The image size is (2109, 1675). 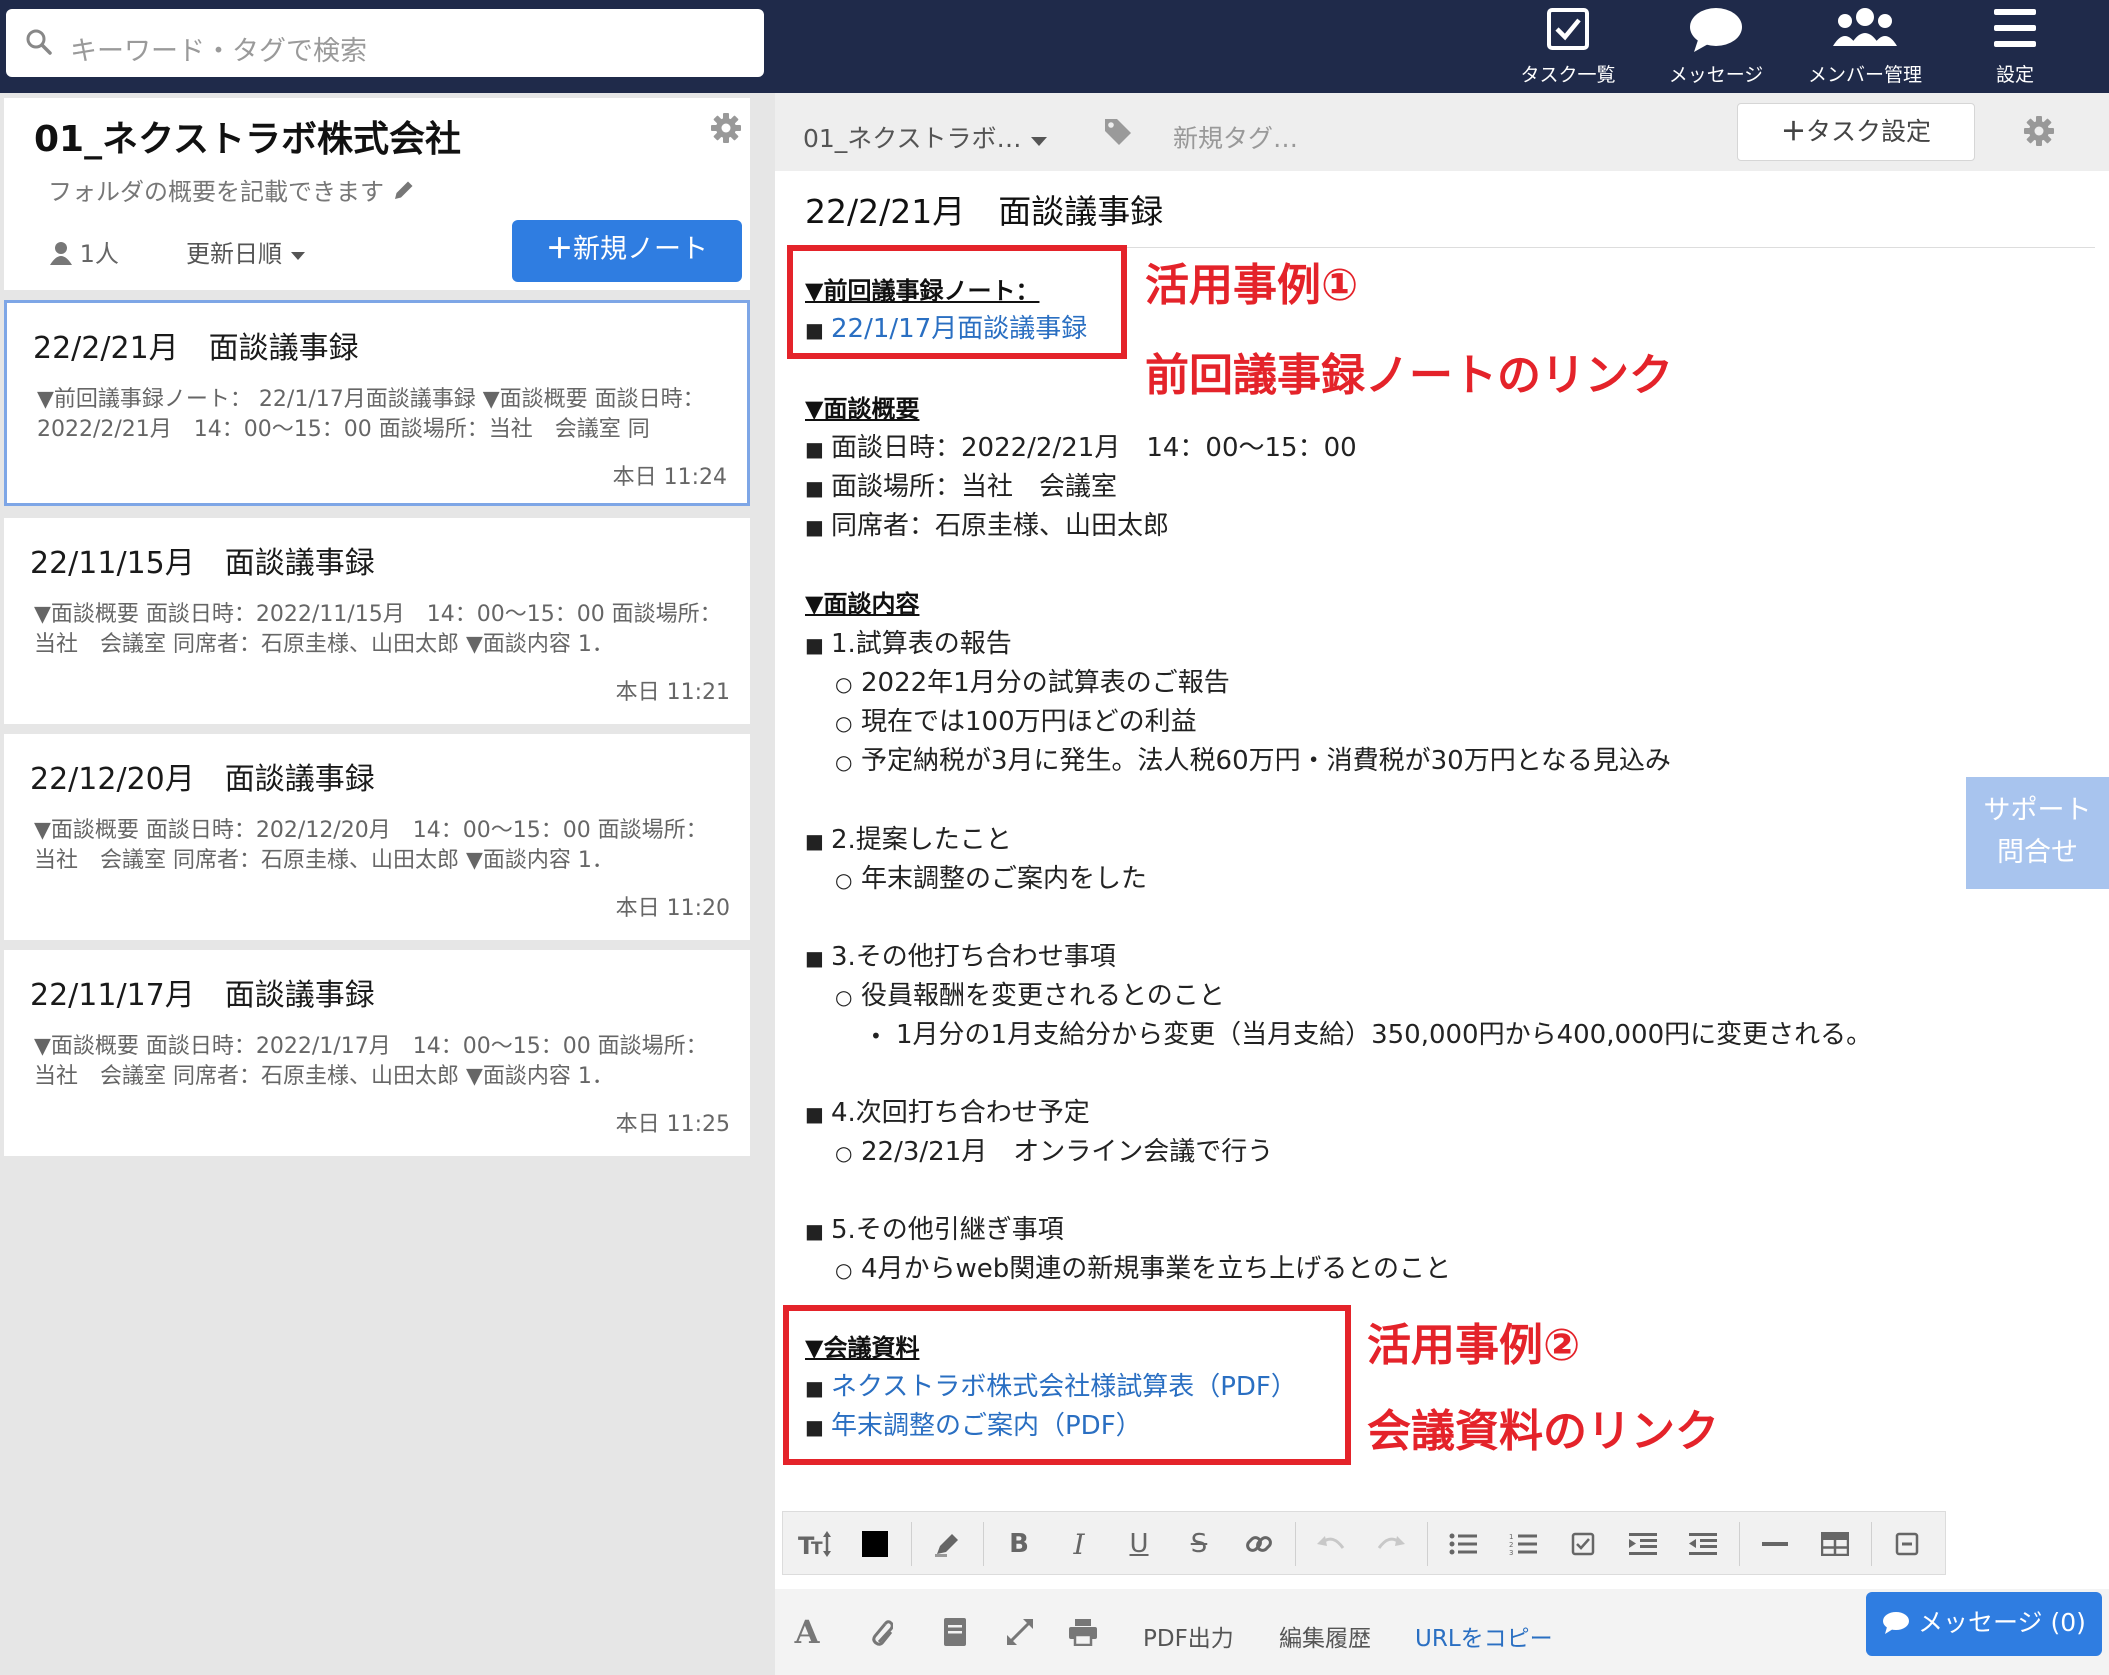 I want to click on content-subitem: ○ 予定納税が3月に発生。法人税60万円・消費税が30万円となる見込み, so click(x=1253, y=761).